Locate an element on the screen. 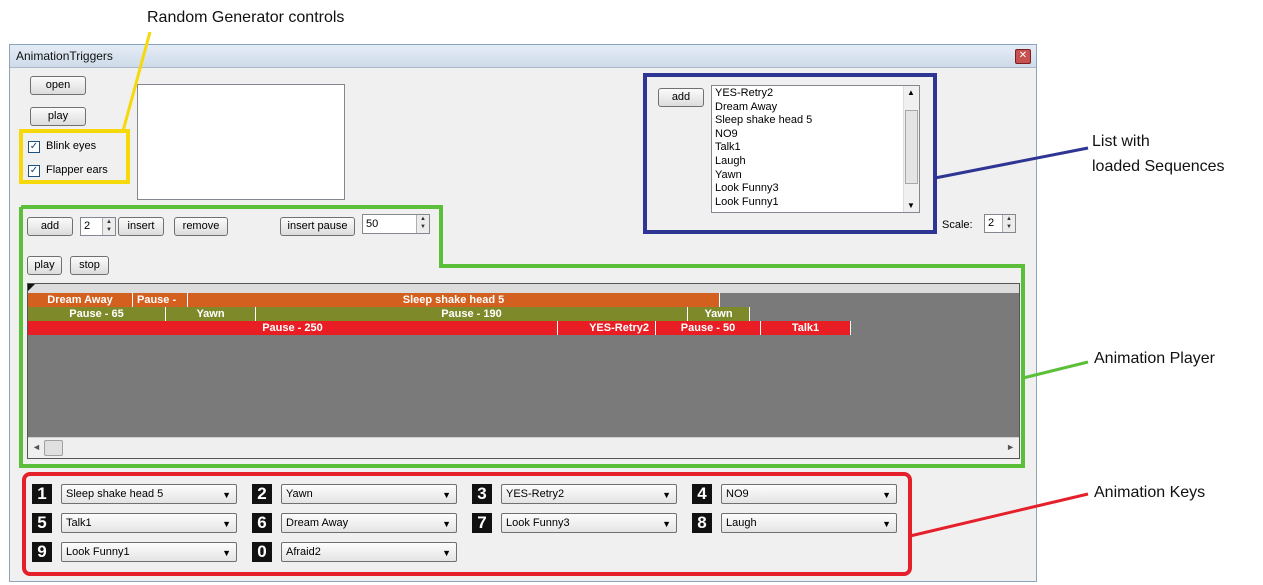 The image size is (1263, 585). random-controls-leader is located at coordinates (136, 81).